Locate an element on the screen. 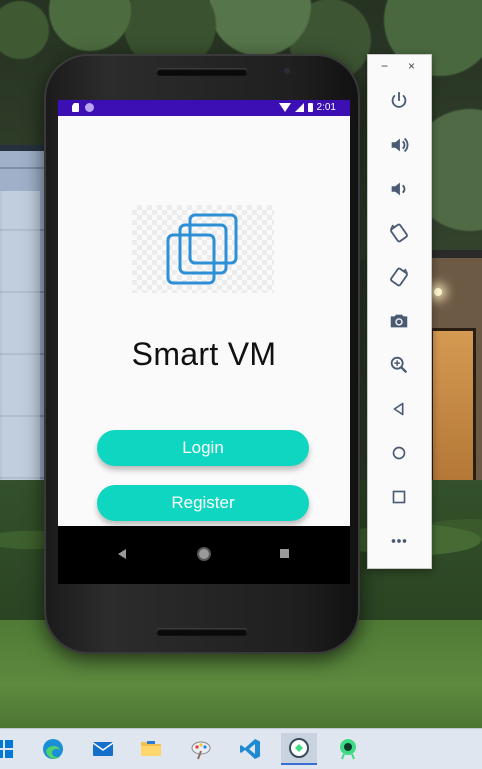 The height and width of the screenshot is (769, 482). overview-button is located at coordinates (399, 497).